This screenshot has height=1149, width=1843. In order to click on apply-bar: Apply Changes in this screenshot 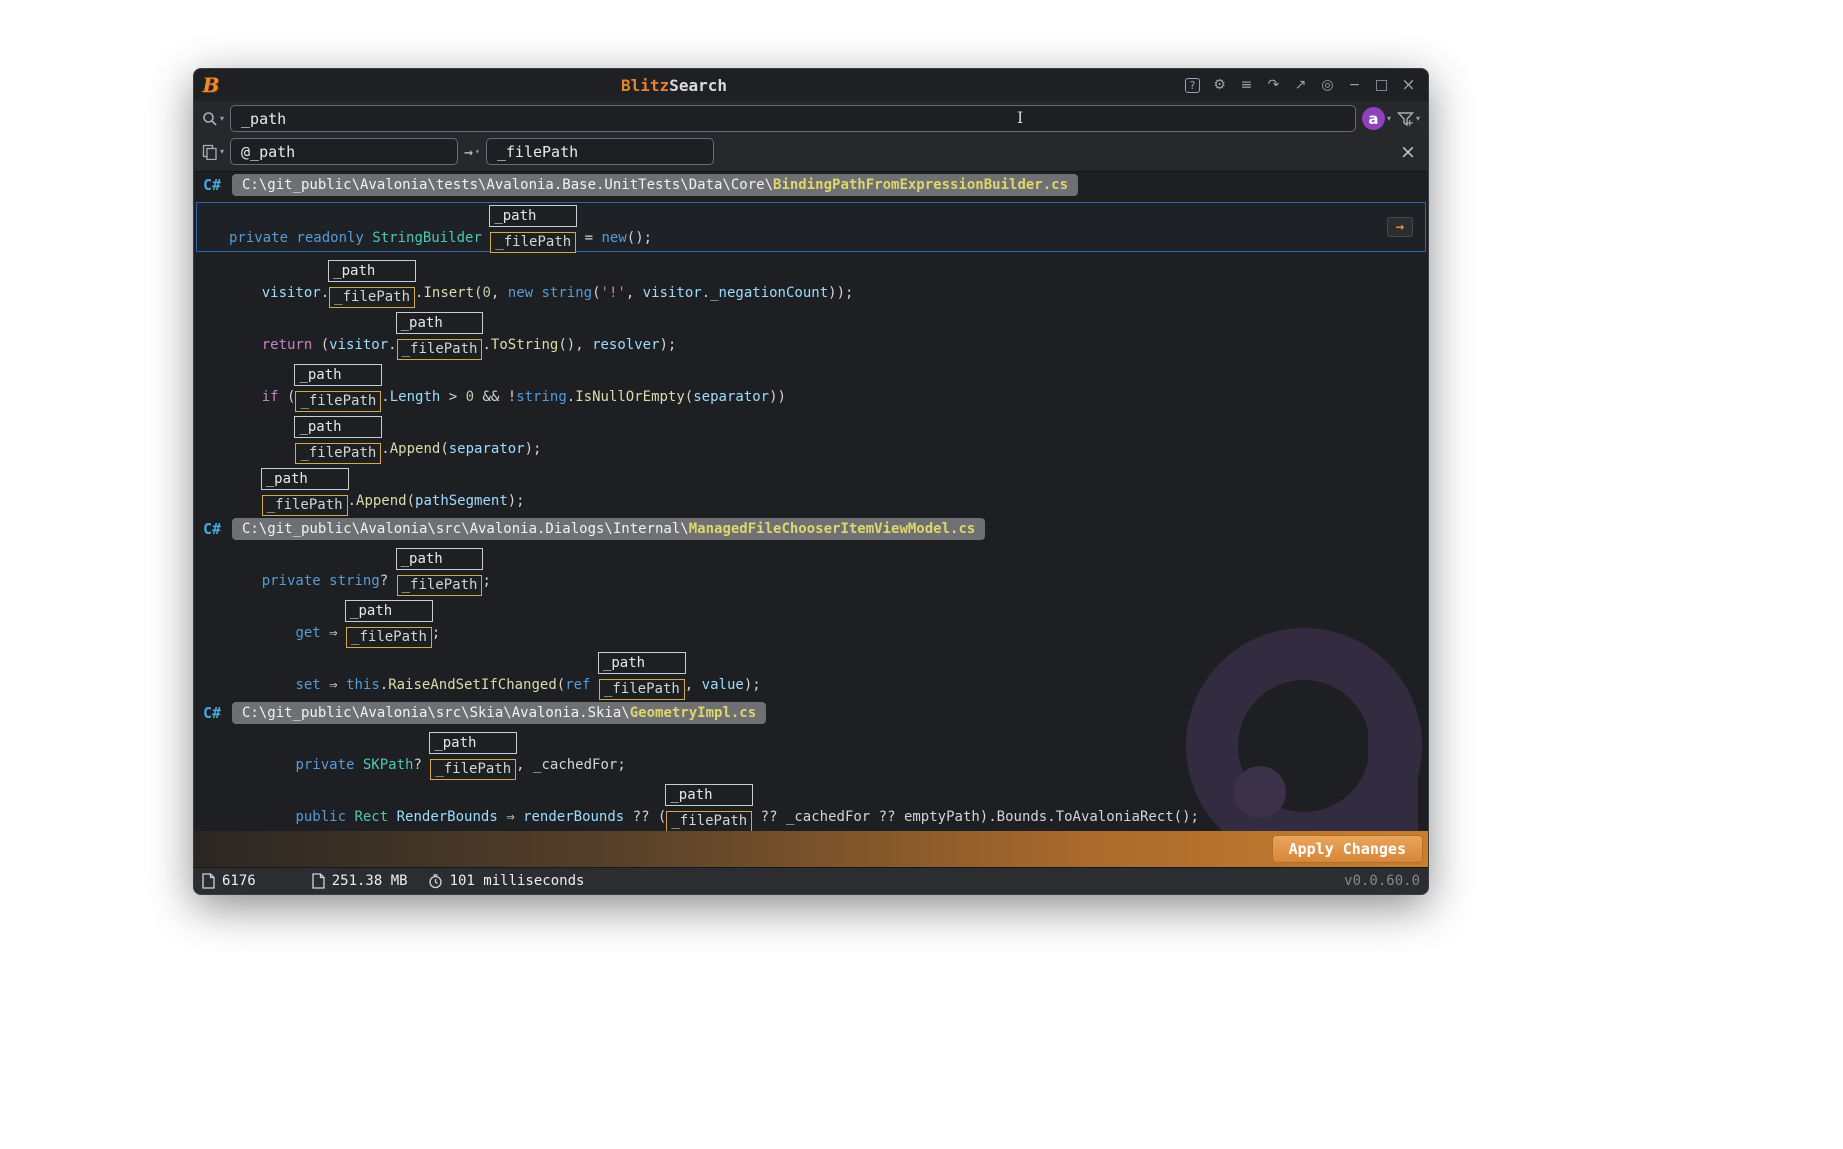, I will do `click(811, 849)`.